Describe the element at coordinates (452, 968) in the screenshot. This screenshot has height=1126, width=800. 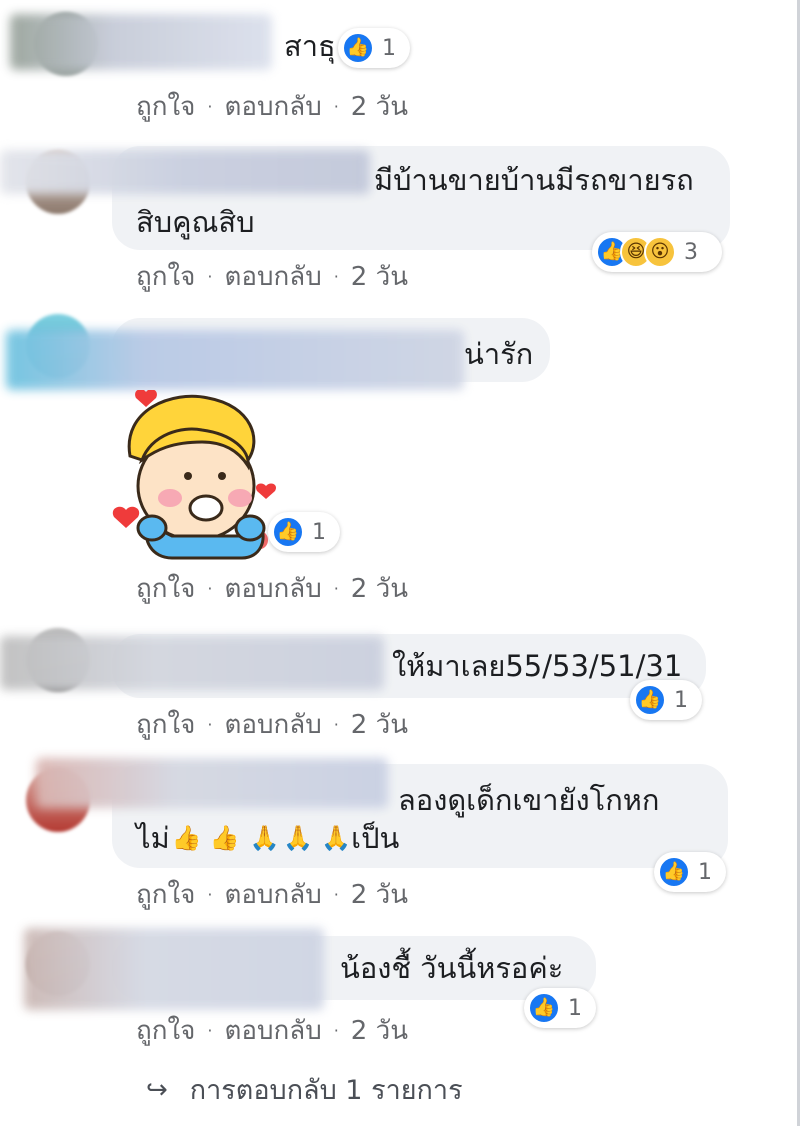
I see `comment-text: น้องชื้ วันนี้หรอค่ะ` at that location.